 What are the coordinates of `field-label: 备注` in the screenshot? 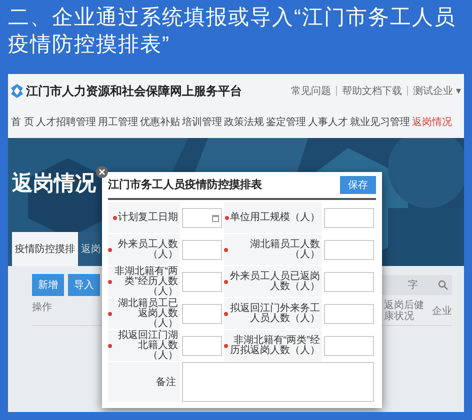 It's located at (166, 383).